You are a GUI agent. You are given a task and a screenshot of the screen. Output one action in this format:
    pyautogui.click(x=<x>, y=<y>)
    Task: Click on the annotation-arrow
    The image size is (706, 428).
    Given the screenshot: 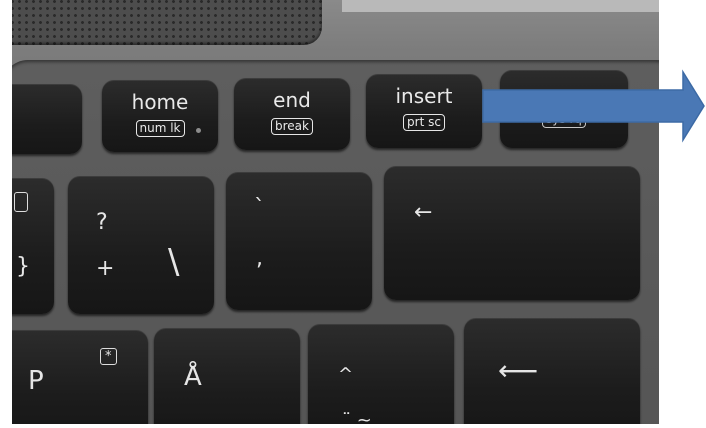 What is the action you would take?
    pyautogui.click(x=593, y=106)
    